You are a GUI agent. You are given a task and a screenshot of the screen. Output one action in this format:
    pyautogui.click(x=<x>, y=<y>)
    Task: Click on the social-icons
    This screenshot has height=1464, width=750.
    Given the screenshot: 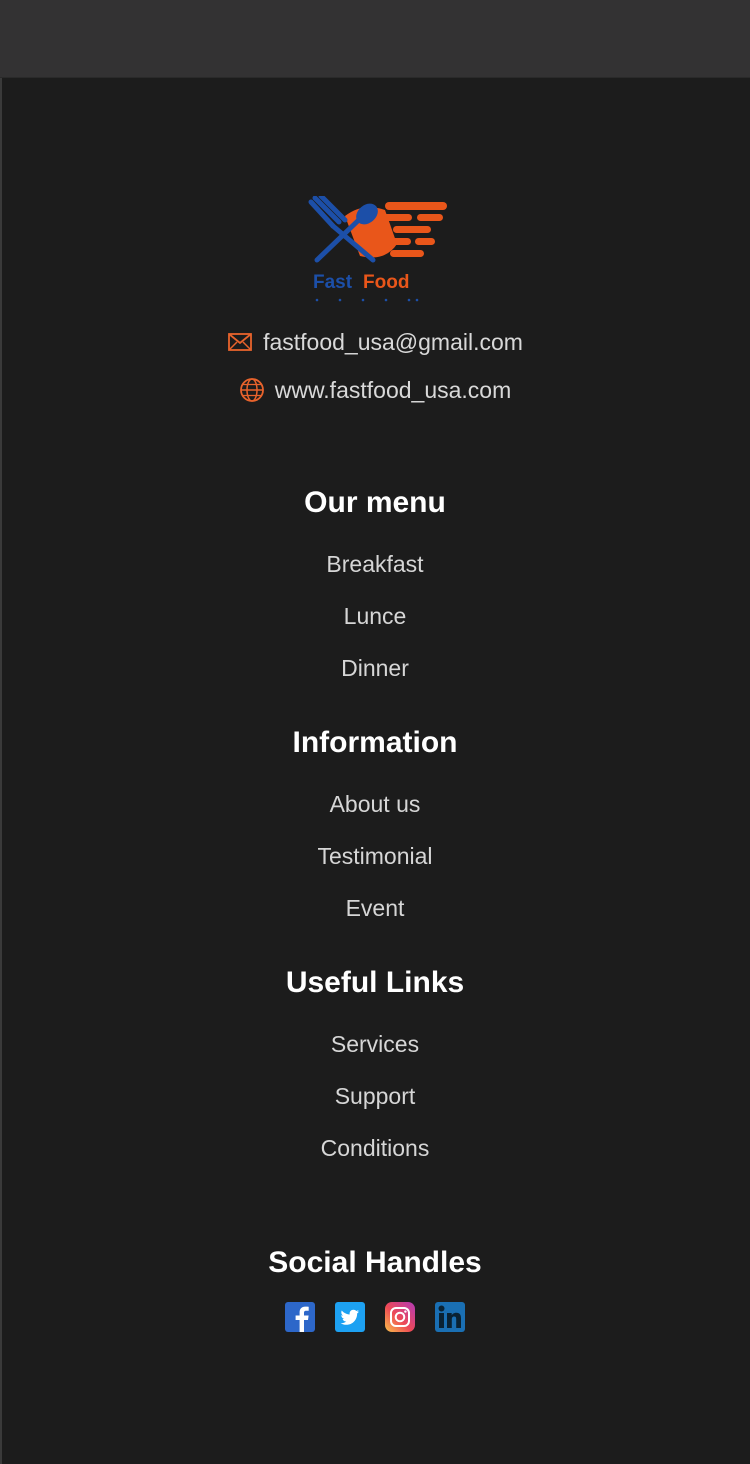 What is the action you would take?
    pyautogui.click(x=375, y=1317)
    